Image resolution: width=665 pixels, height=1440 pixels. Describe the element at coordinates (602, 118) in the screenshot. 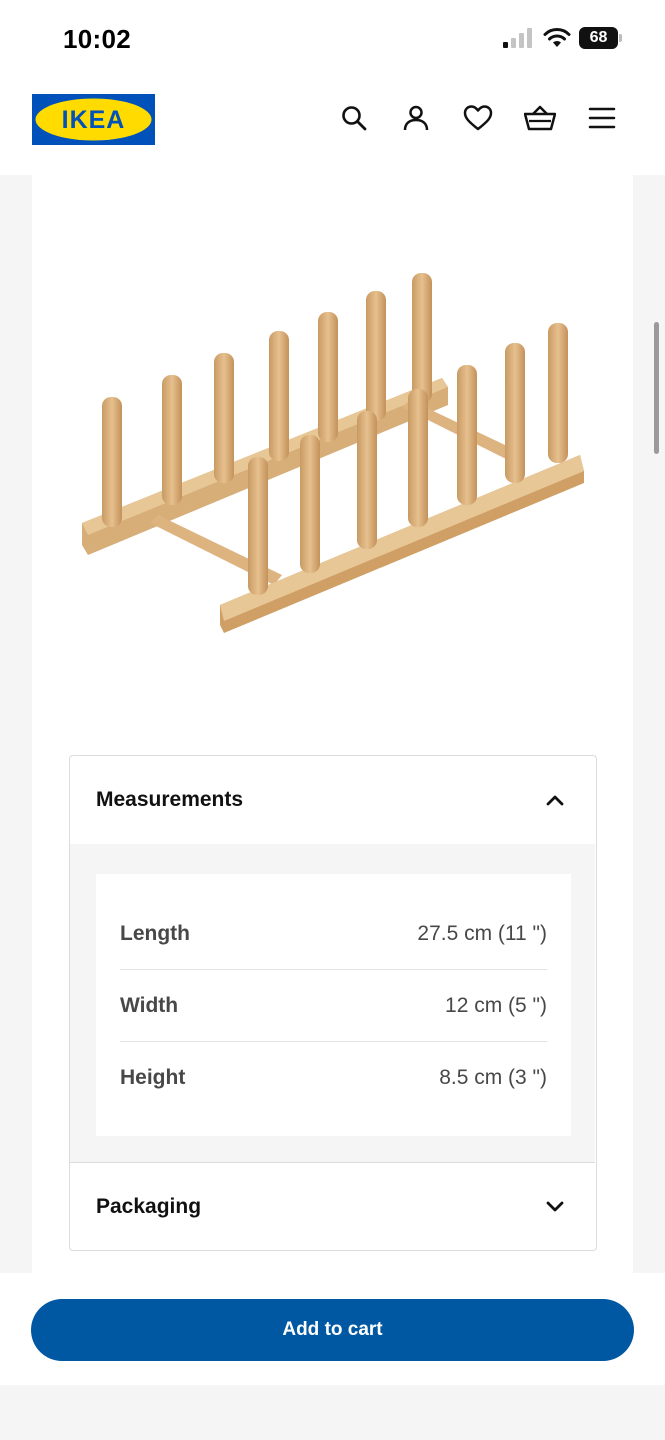

I see `menu-icon` at that location.